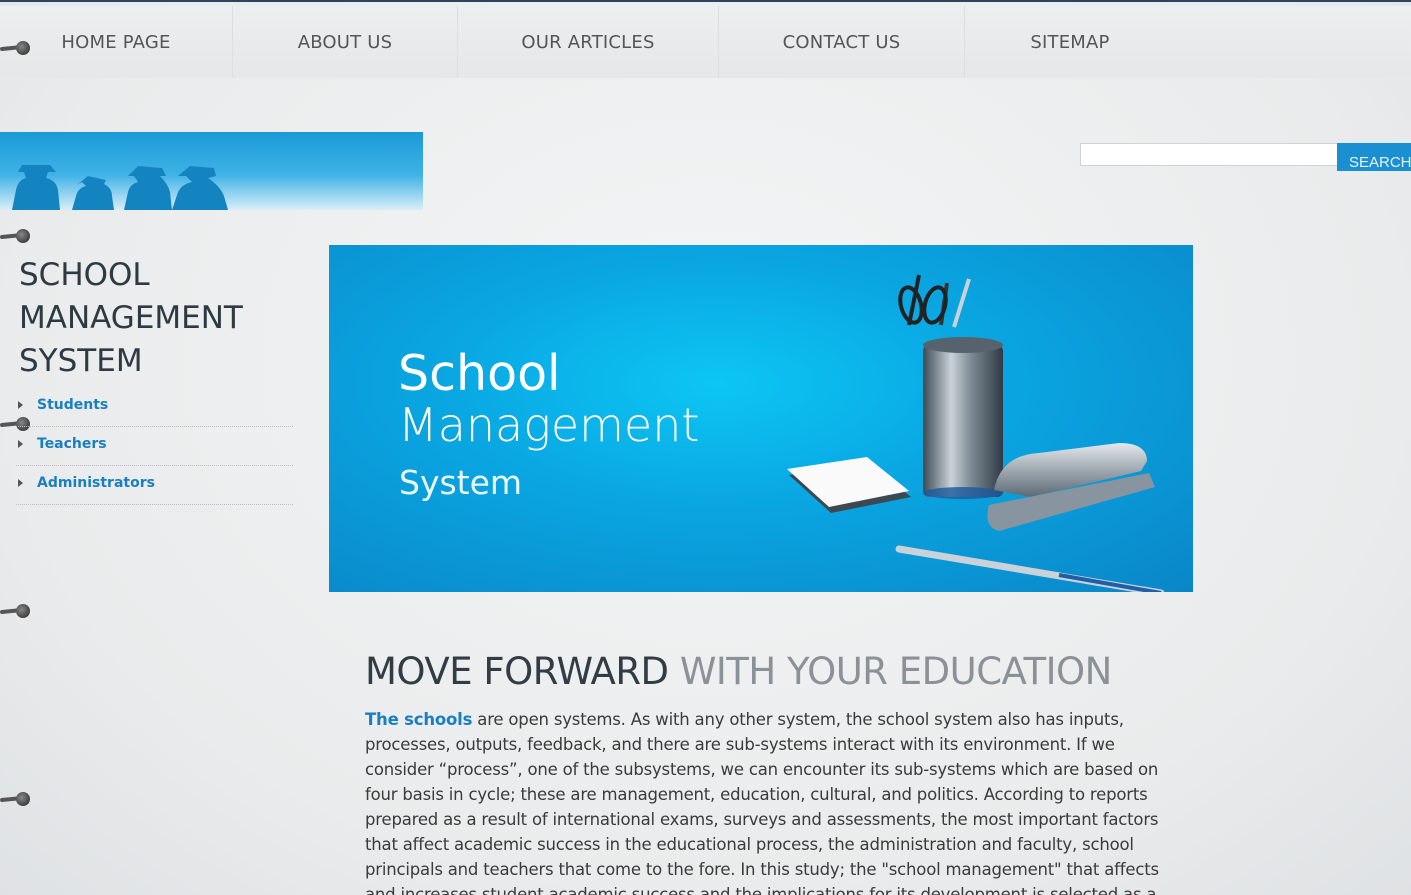 Image resolution: width=1411 pixels, height=895 pixels. Describe the element at coordinates (895, 671) in the screenshot. I see `heading-light: WITH YOUR EDUCATION` at that location.